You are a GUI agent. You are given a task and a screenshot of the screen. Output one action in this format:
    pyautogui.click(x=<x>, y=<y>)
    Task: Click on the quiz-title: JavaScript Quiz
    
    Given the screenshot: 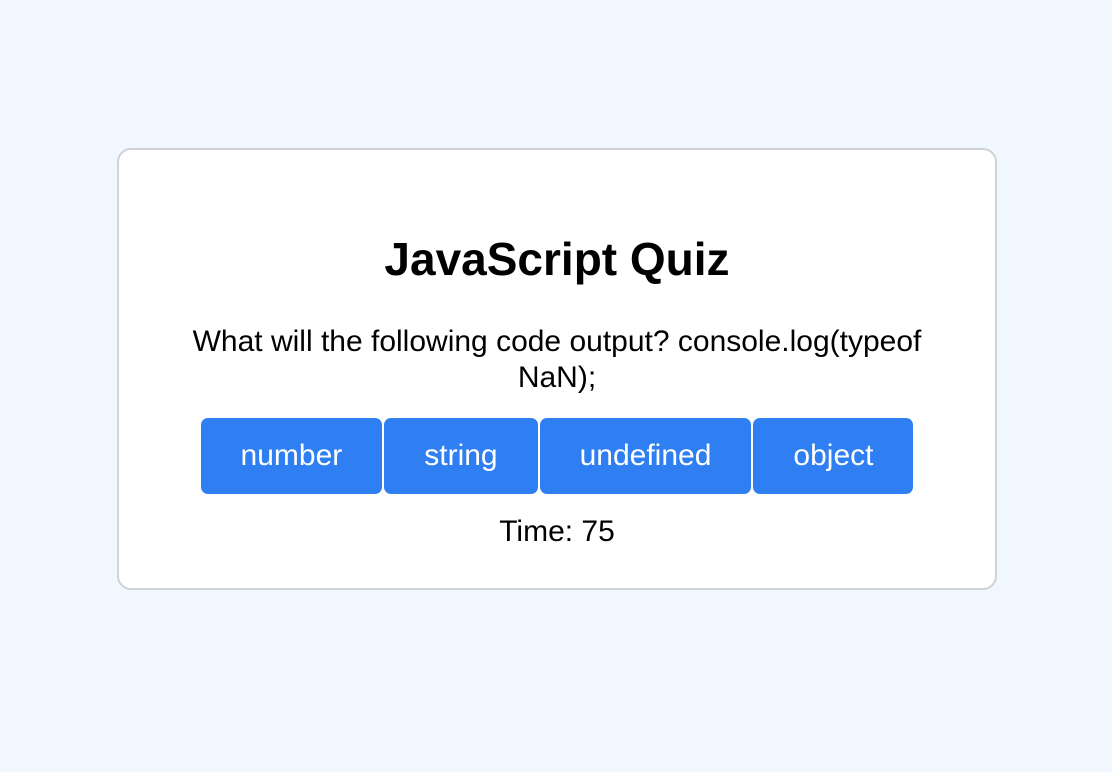 What is the action you would take?
    pyautogui.click(x=557, y=259)
    